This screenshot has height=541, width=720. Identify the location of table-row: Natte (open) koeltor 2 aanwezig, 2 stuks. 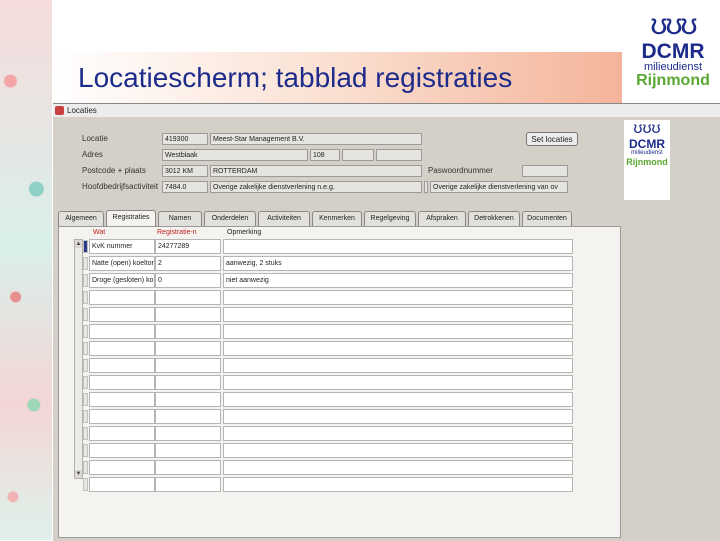
(347, 263).